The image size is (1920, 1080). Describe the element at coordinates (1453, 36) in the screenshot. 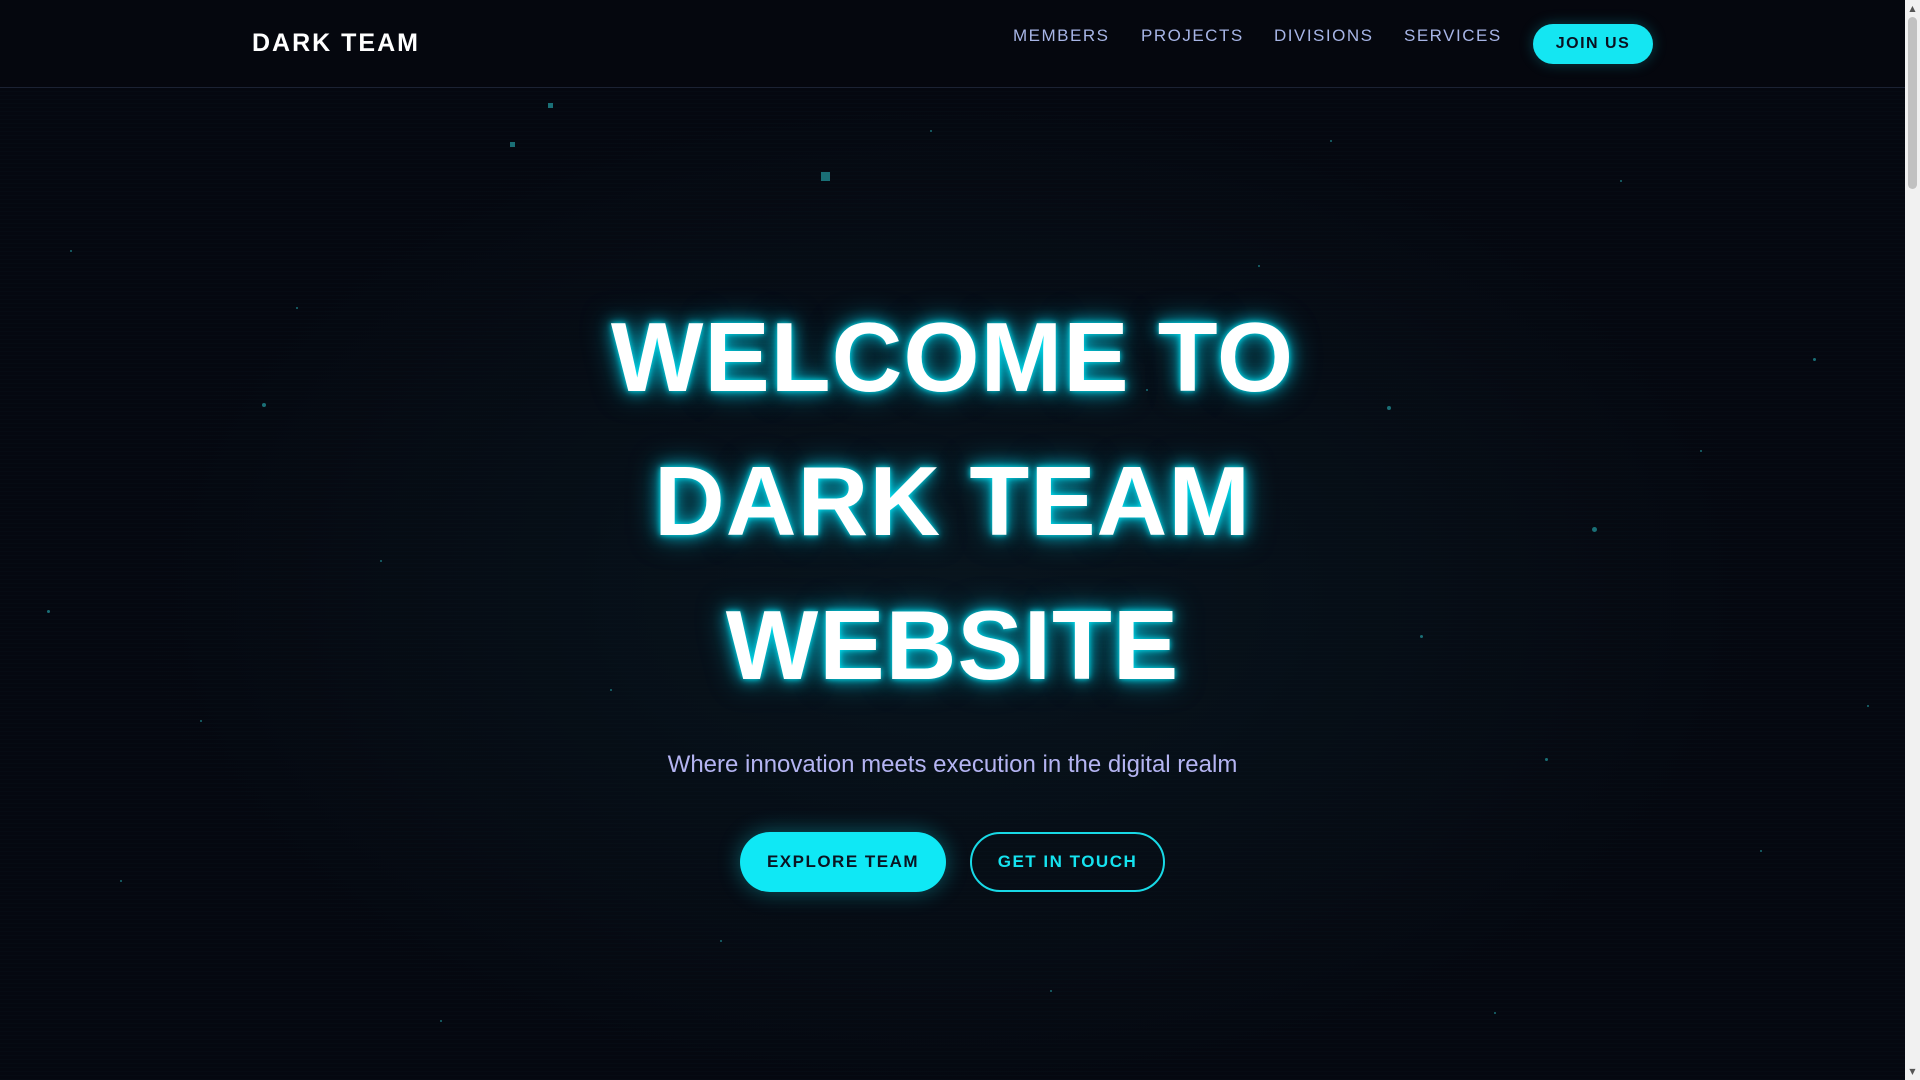

I see `nav-link-services: SERVICES` at that location.